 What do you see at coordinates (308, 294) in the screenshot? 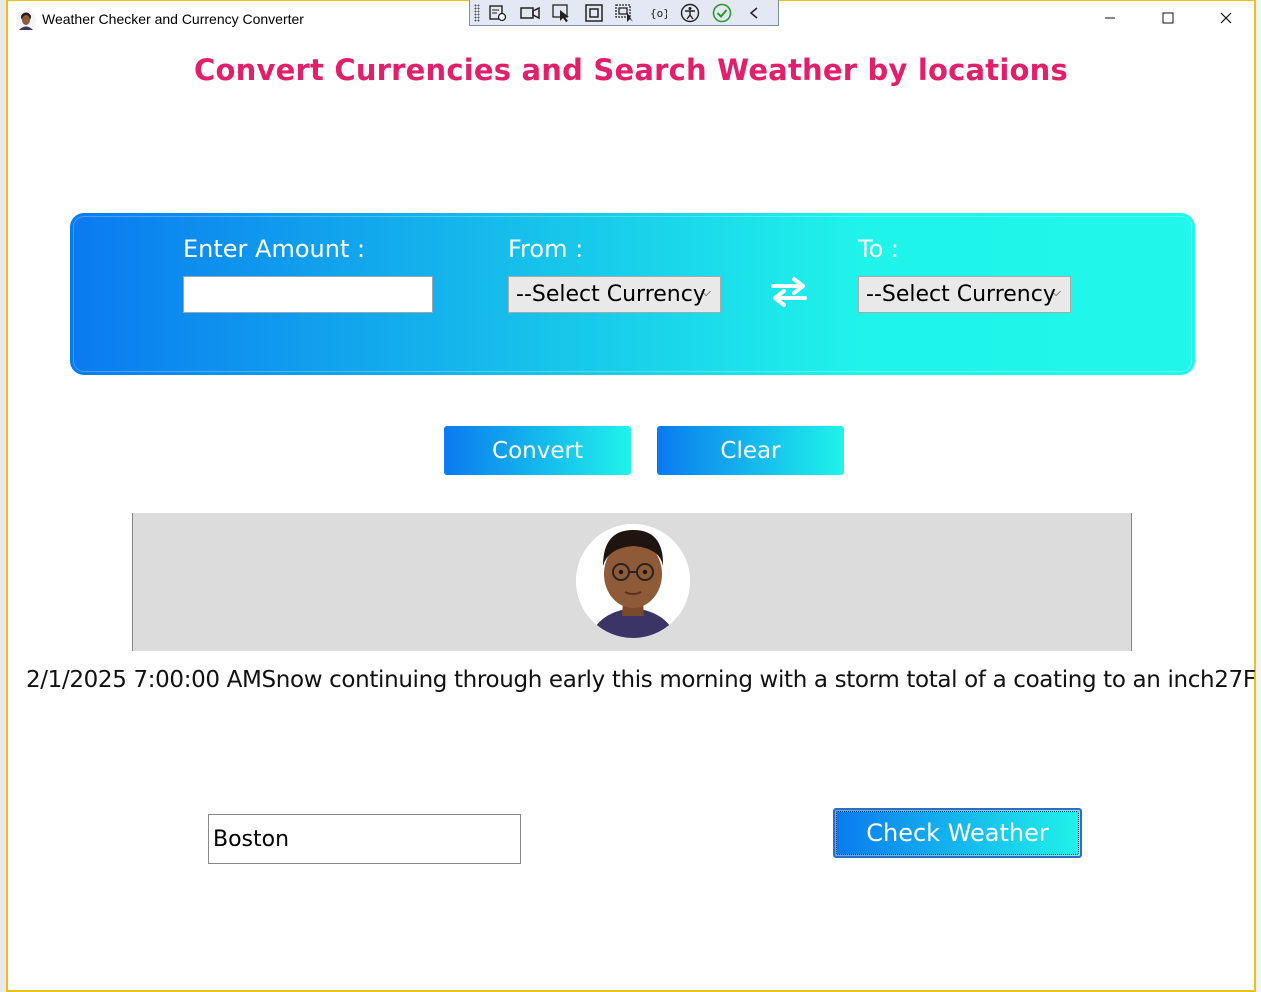
I see `amount-input` at bounding box center [308, 294].